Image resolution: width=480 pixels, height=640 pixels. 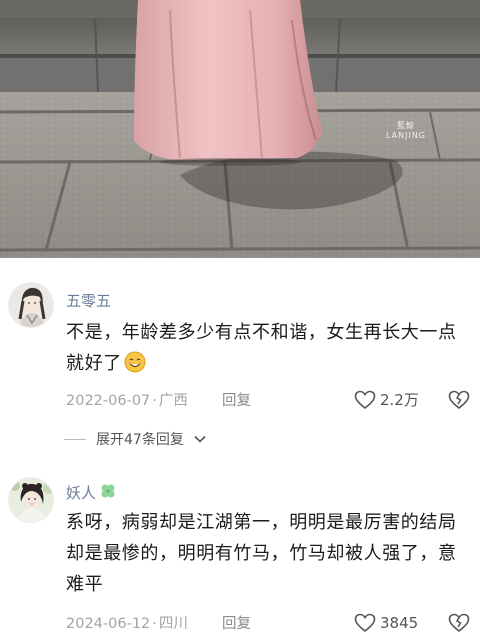 I want to click on expand-replies-button: 展开47条回复, so click(x=135, y=439).